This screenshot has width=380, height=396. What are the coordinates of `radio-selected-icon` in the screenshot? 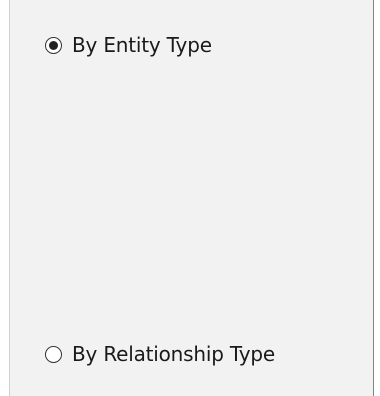 It's located at (53, 45).